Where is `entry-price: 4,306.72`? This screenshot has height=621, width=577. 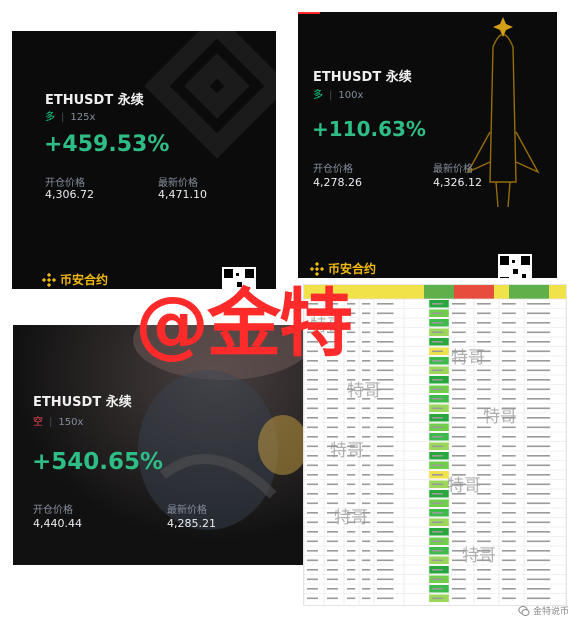 entry-price: 4,306.72 is located at coordinates (69, 194).